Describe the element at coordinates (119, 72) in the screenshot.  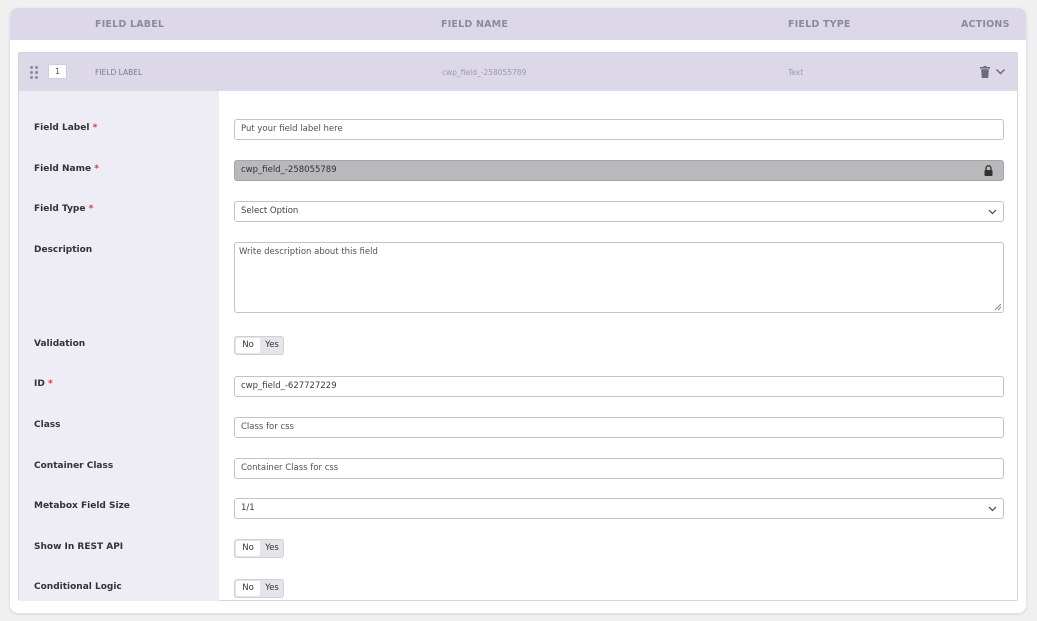
I see `row-field-label: FIELD LABEL` at that location.